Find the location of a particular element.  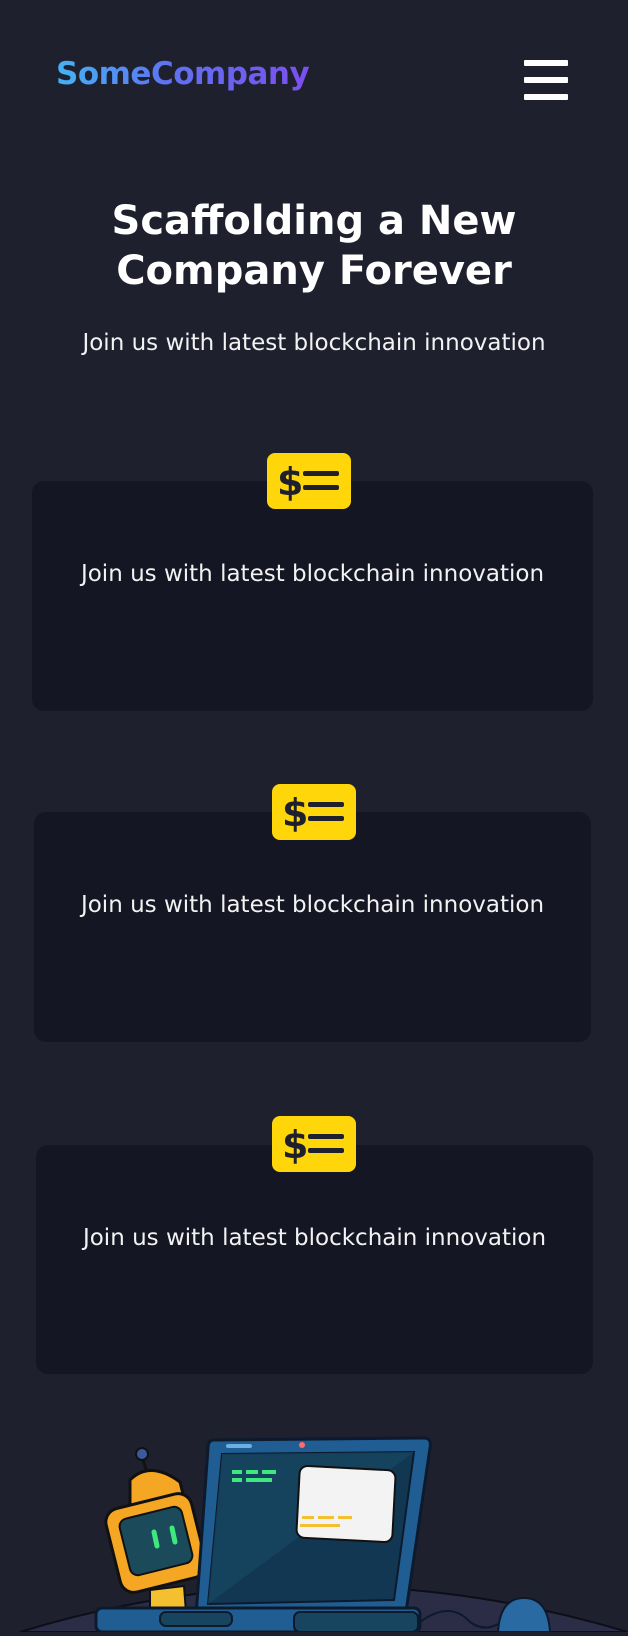

hero-title: Scaffolding a New Company Forever is located at coordinates (314, 246).